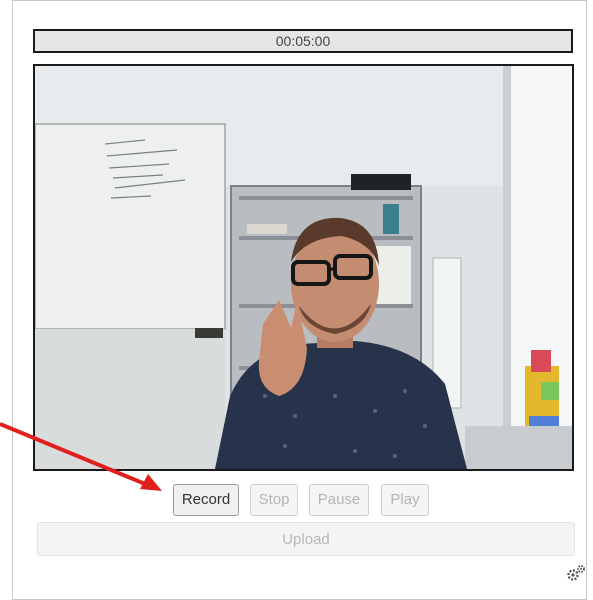 The width and height of the screenshot is (593, 600). Describe the element at coordinates (206, 500) in the screenshot. I see `record-button: Record` at that location.